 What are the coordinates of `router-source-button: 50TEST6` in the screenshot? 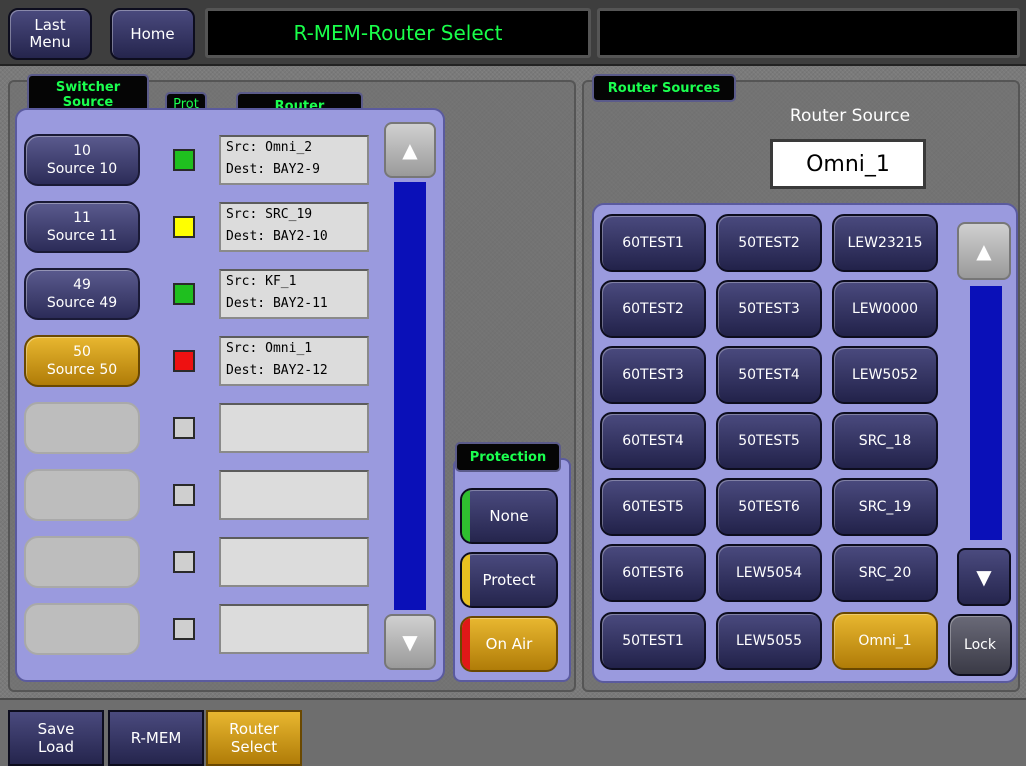 It's located at (769, 507).